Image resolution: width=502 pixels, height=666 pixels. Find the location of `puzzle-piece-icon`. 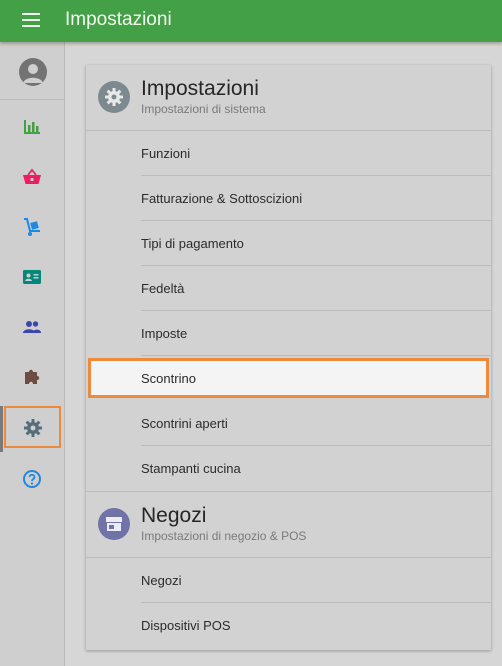

puzzle-piece-icon is located at coordinates (32, 376).